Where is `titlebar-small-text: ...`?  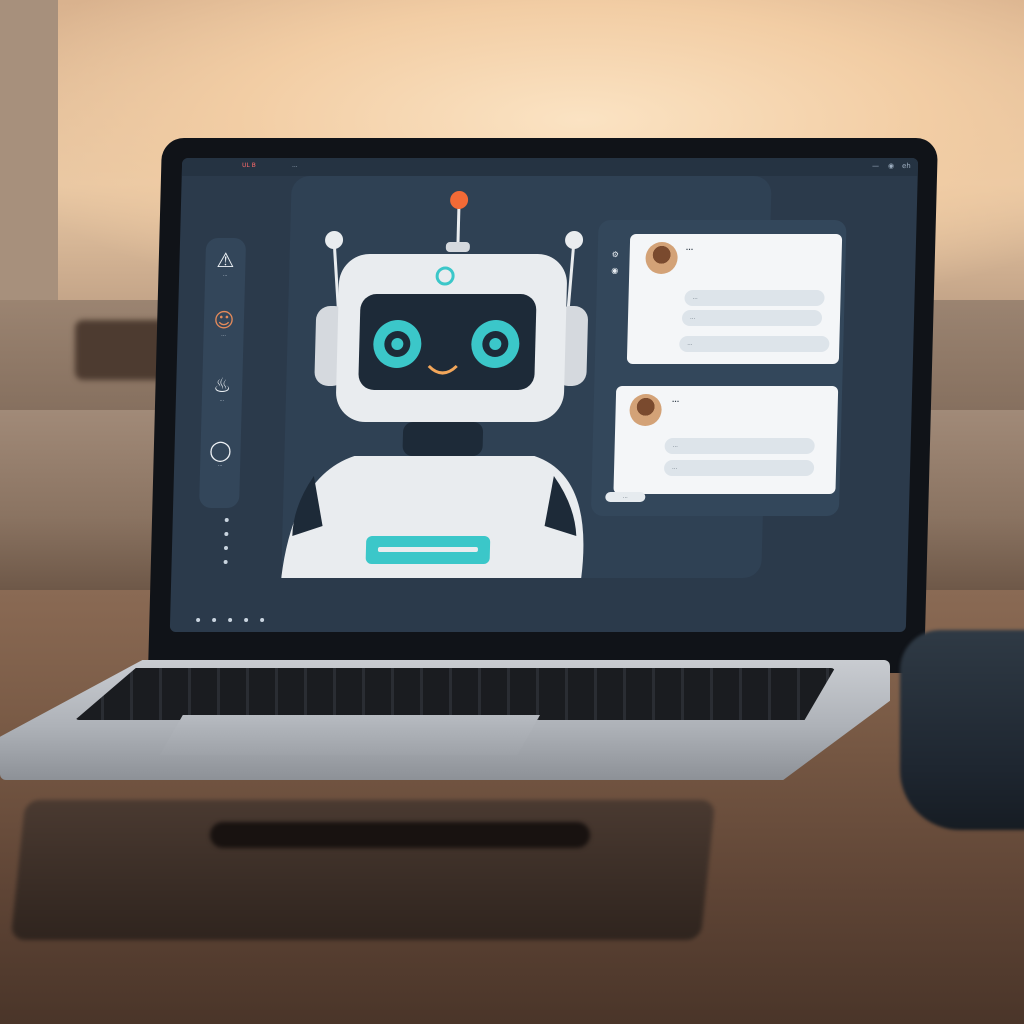
titlebar-small-text: ... is located at coordinates (294, 165).